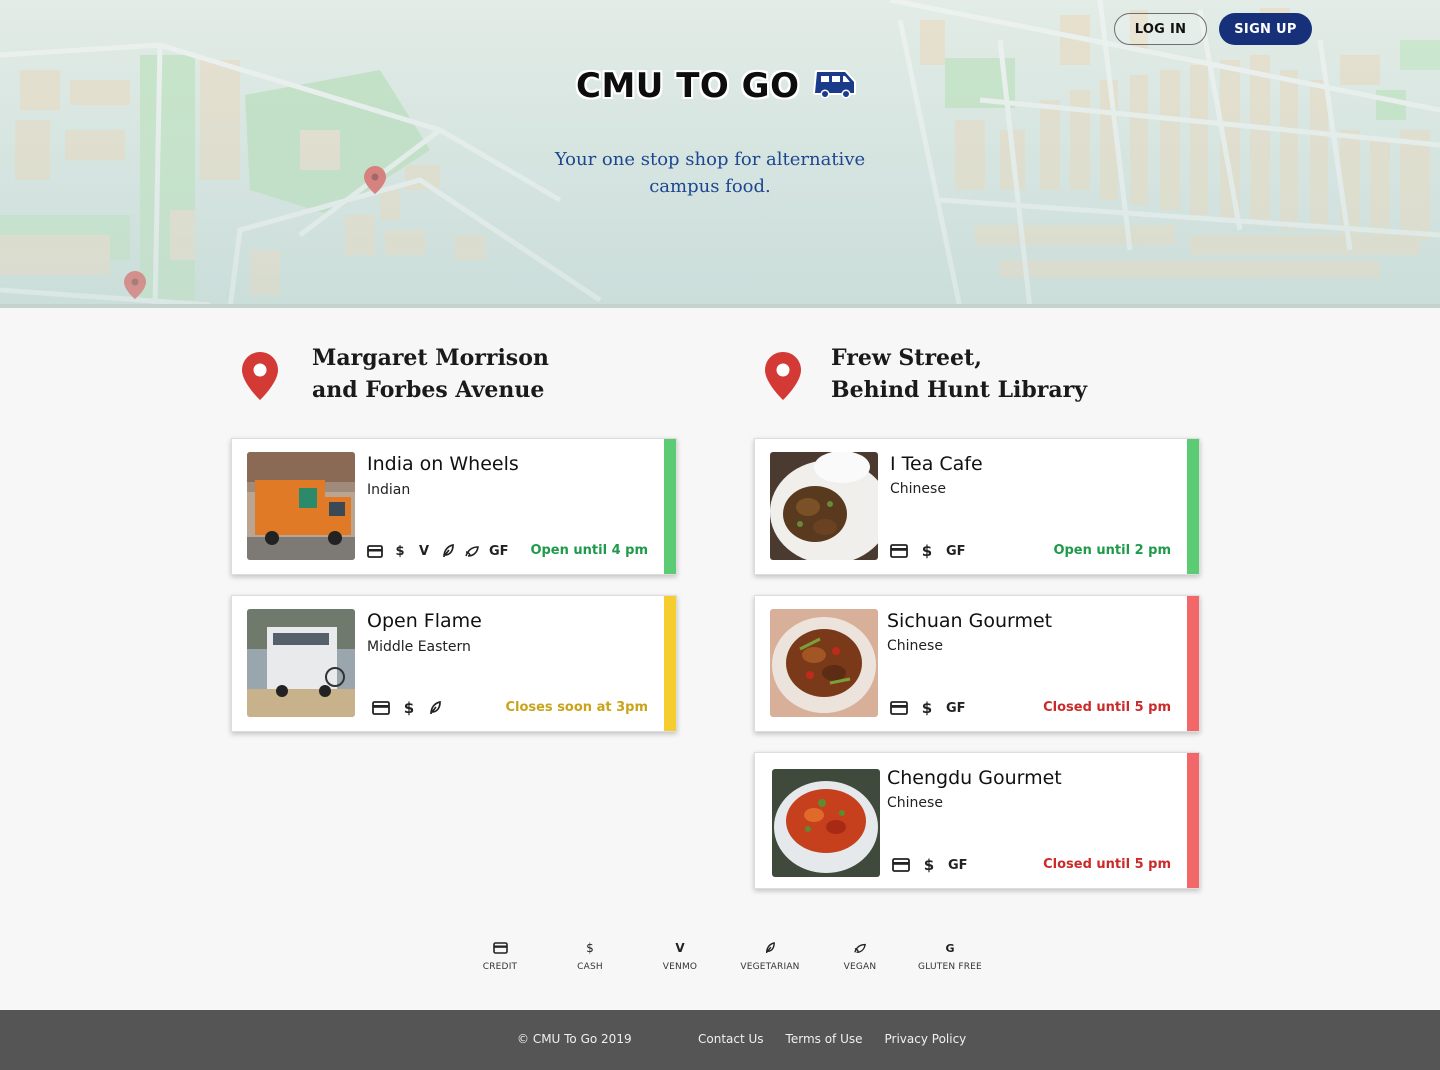 The height and width of the screenshot is (1070, 1440). What do you see at coordinates (926, 1039) in the screenshot?
I see `privacy-policy-link: Privacy Policy` at bounding box center [926, 1039].